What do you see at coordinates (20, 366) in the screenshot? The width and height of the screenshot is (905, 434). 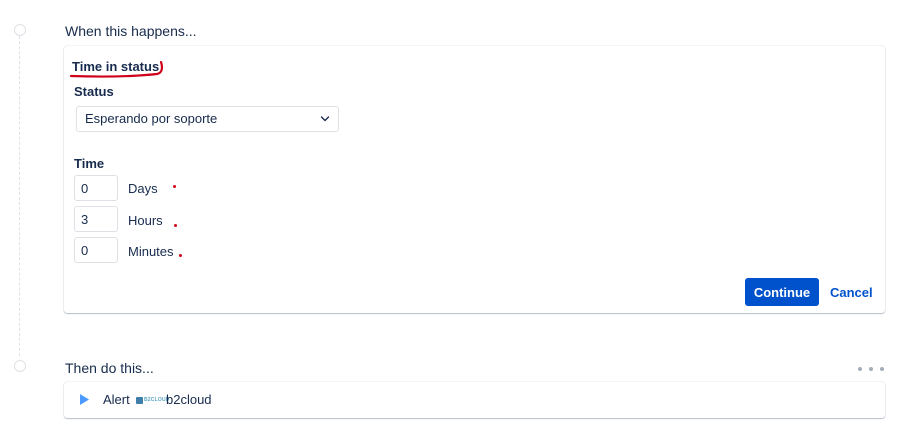 I see `timeline-node-action` at bounding box center [20, 366].